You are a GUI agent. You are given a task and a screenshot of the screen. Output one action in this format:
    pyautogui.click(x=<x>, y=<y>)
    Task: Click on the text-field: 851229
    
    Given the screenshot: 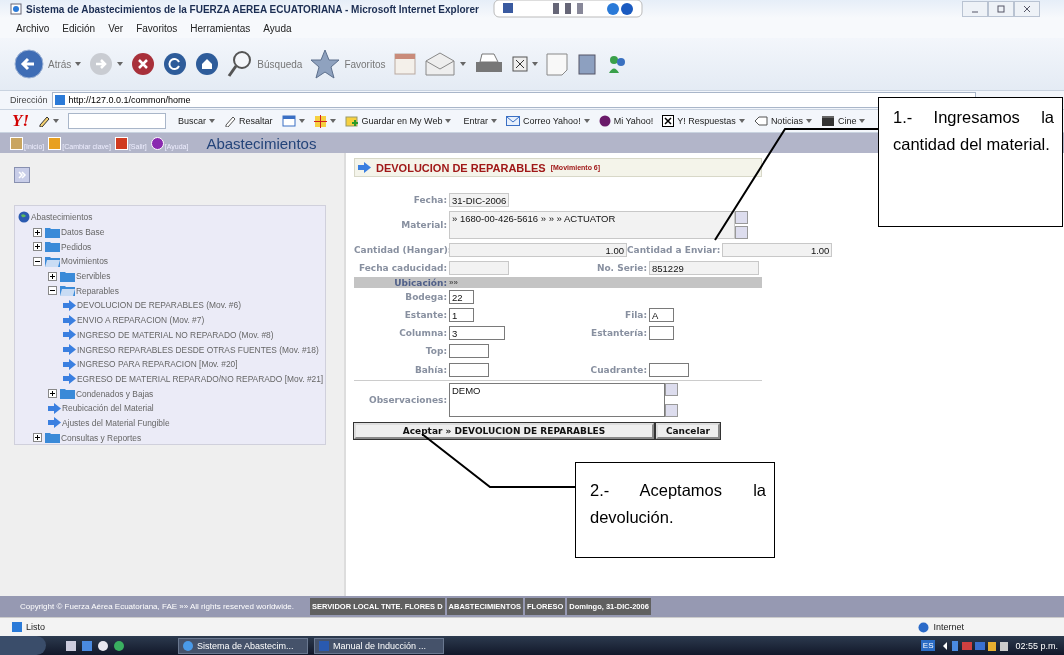 What is the action you would take?
    pyautogui.click(x=704, y=268)
    